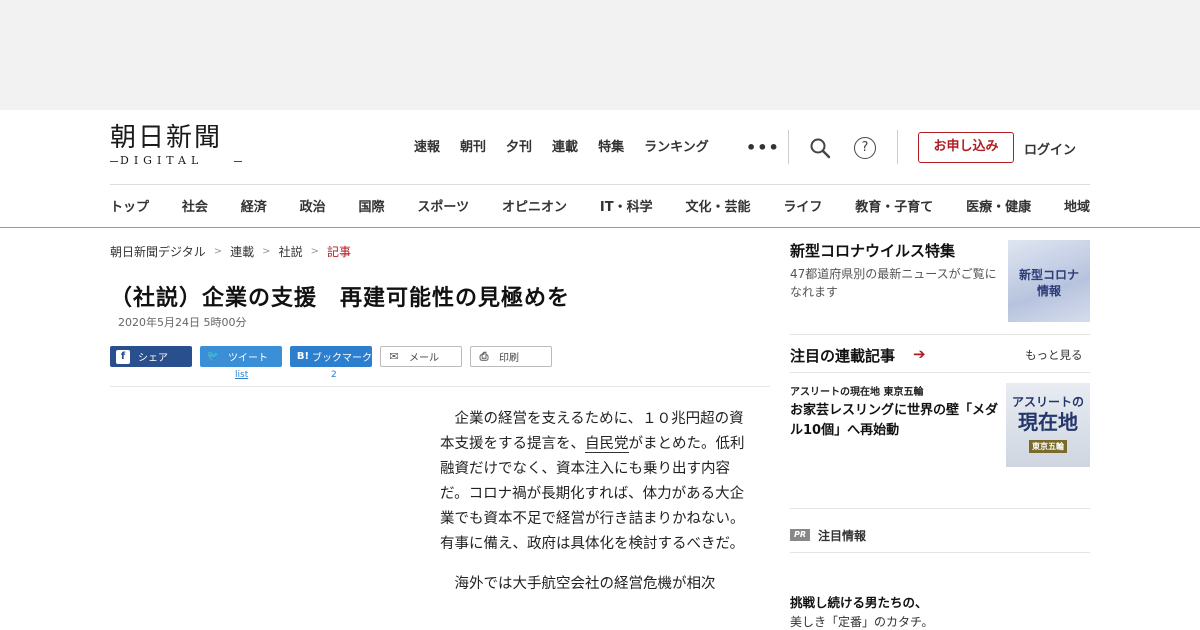  I want to click on corona-thumb-line1: 新型コロナ, so click(1048, 275).